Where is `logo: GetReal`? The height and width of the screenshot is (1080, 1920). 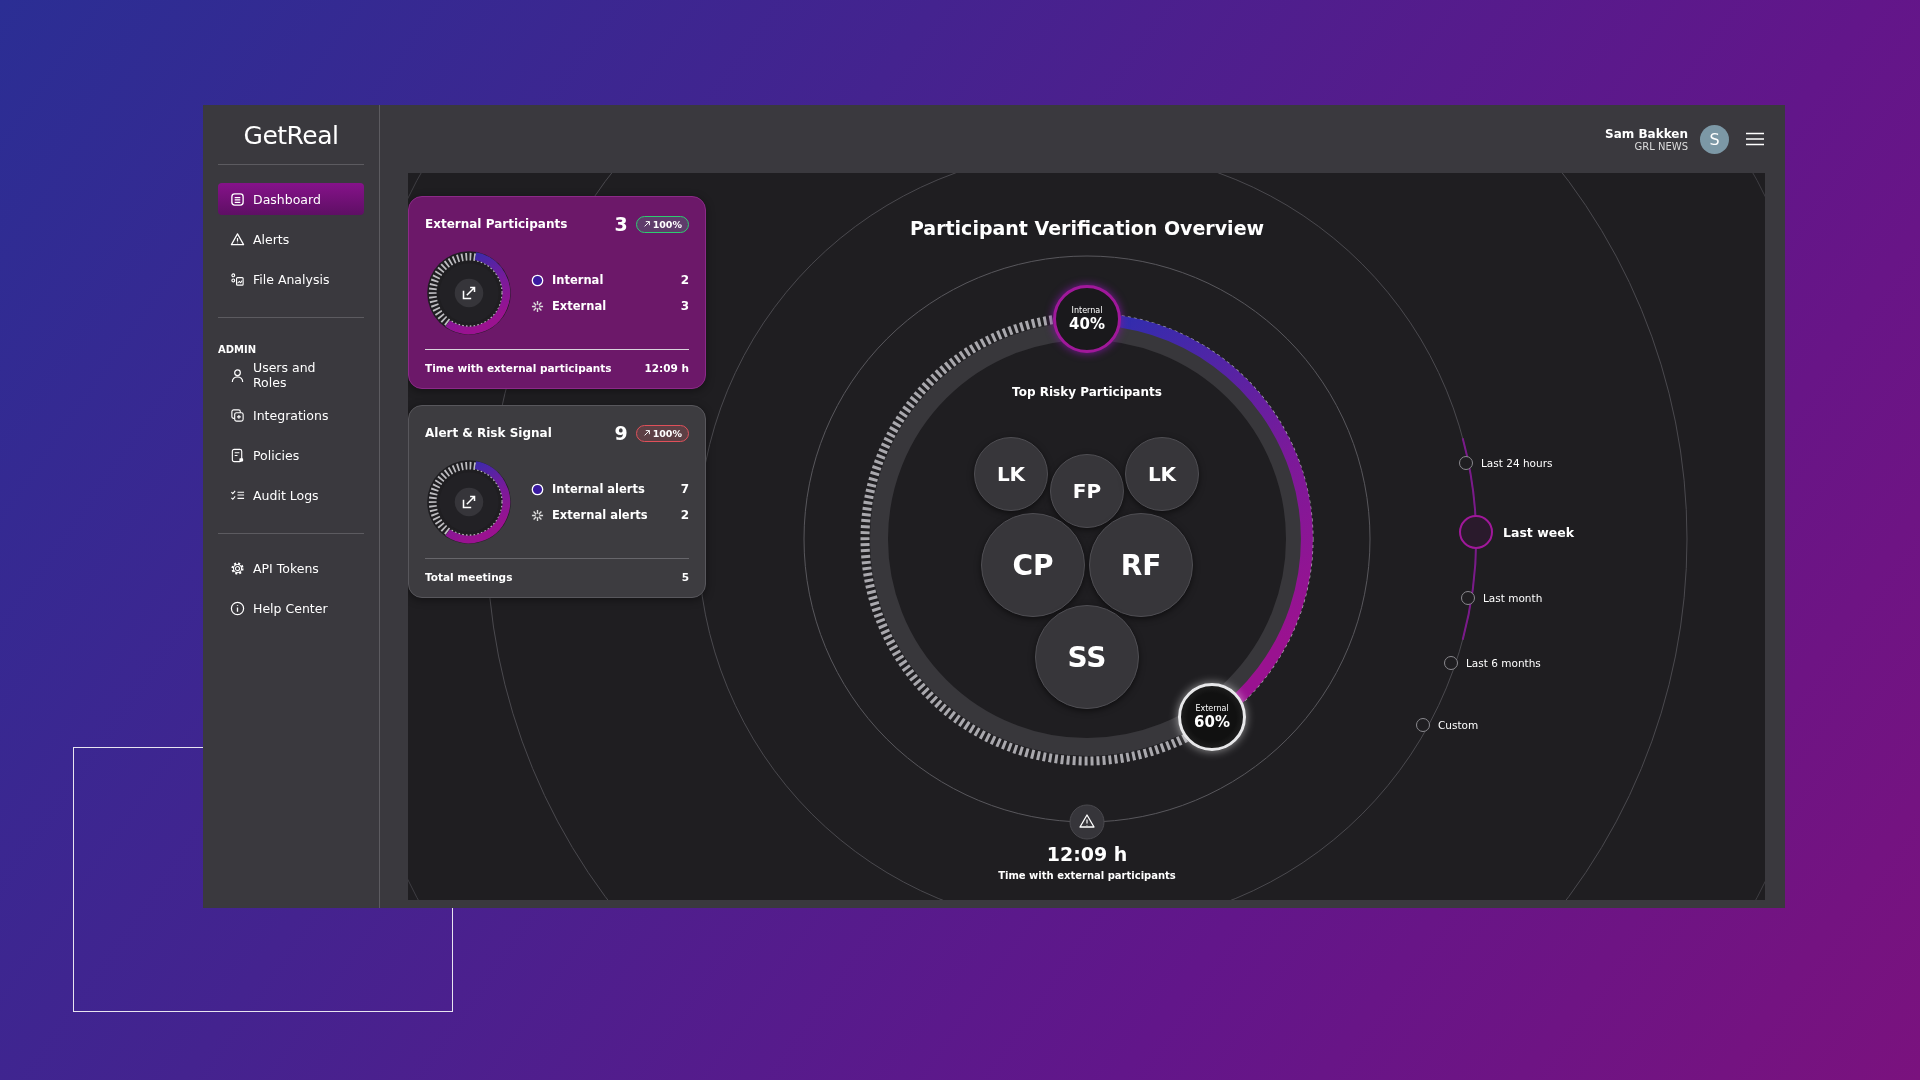
logo: GetReal is located at coordinates (291, 136).